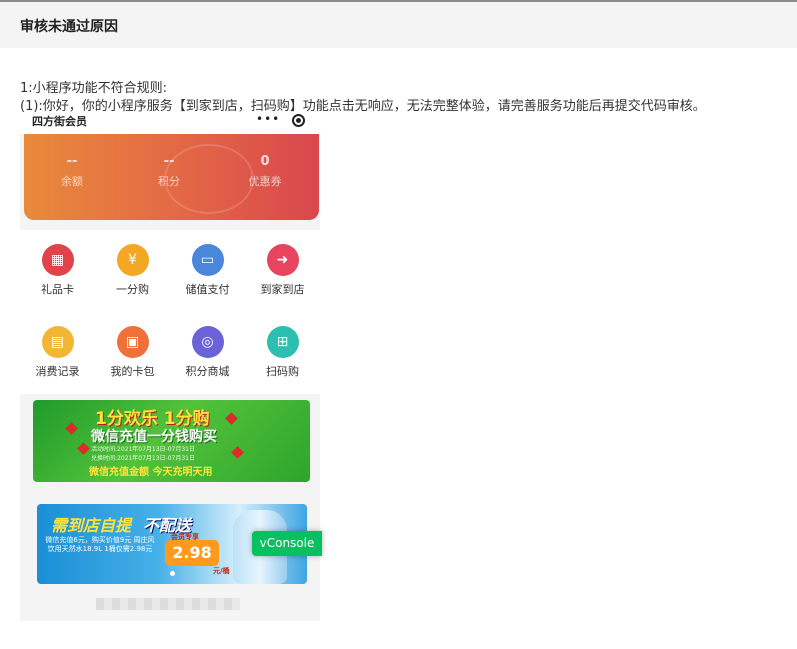 Image resolution: width=797 pixels, height=649 pixels. I want to click on close-capsule-icon, so click(298, 120).